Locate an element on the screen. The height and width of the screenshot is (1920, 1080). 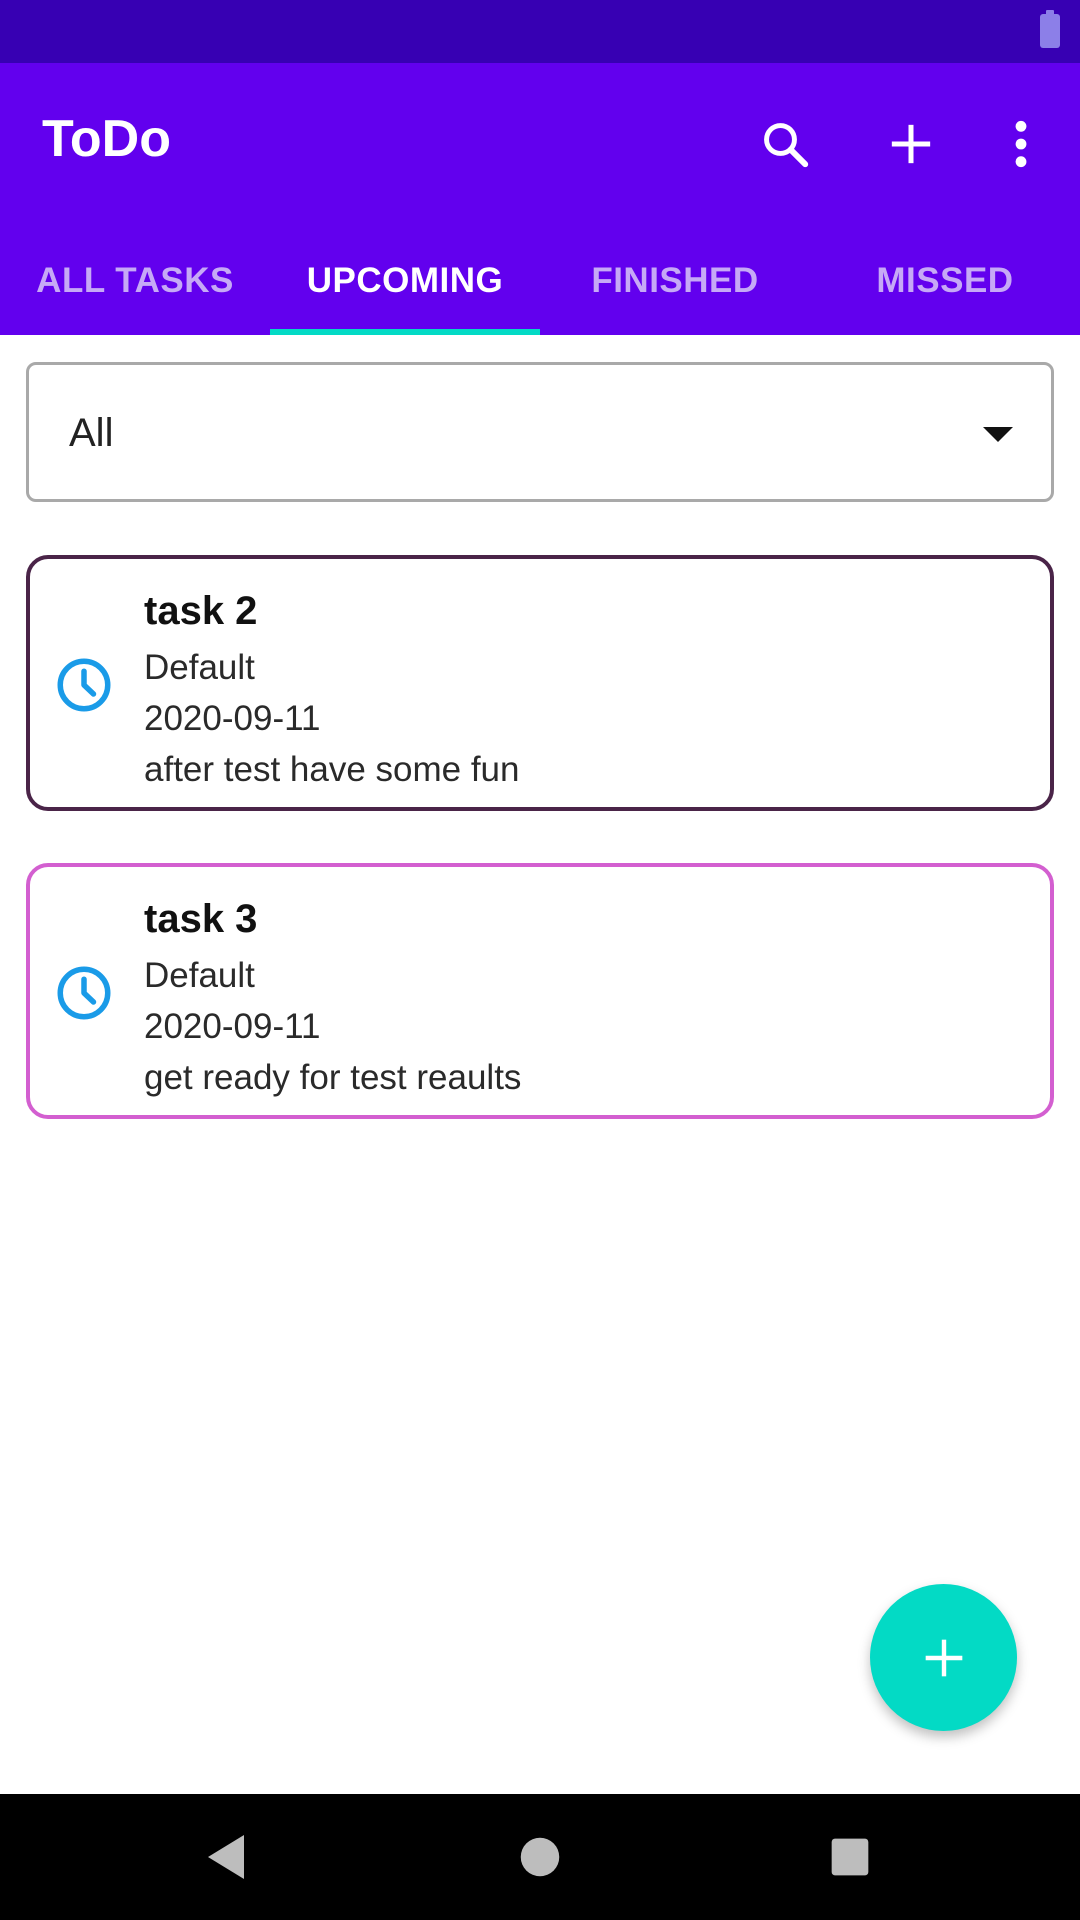
tab-all-tasks: ALL TASKS is located at coordinates (135, 280).